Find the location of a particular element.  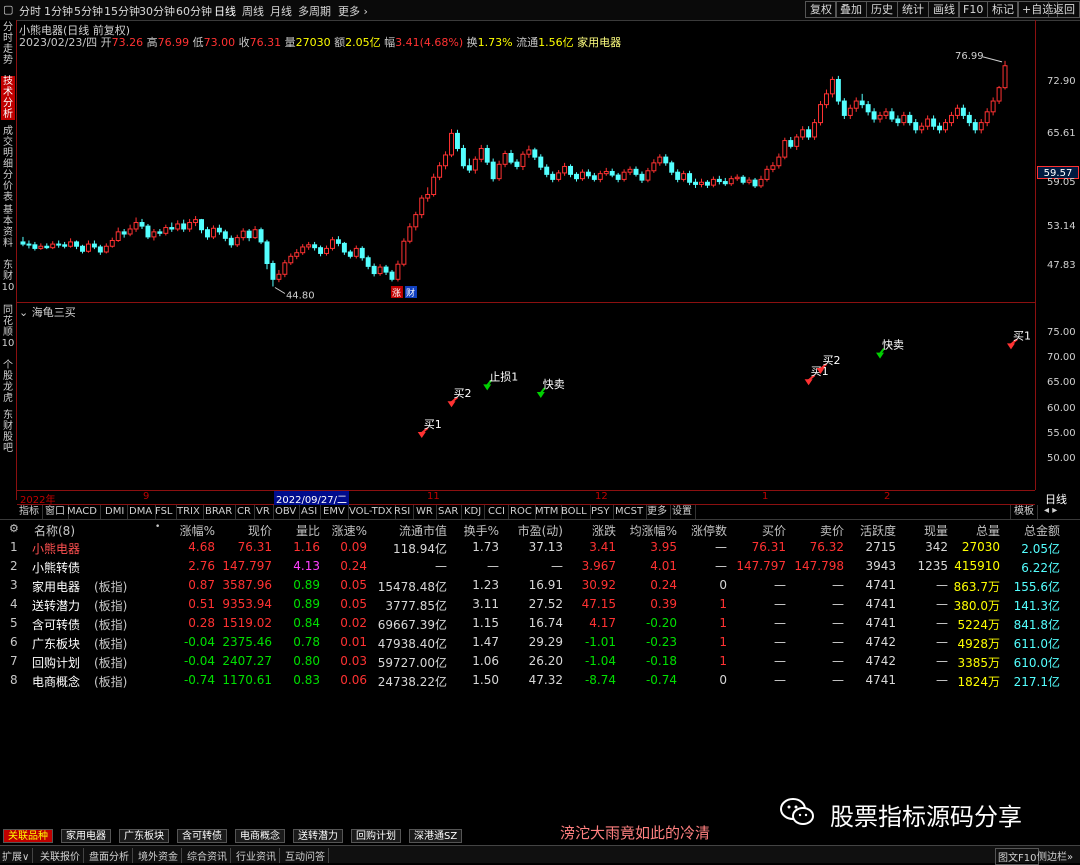

col-header-change: 涨跌 is located at coordinates (596, 530).